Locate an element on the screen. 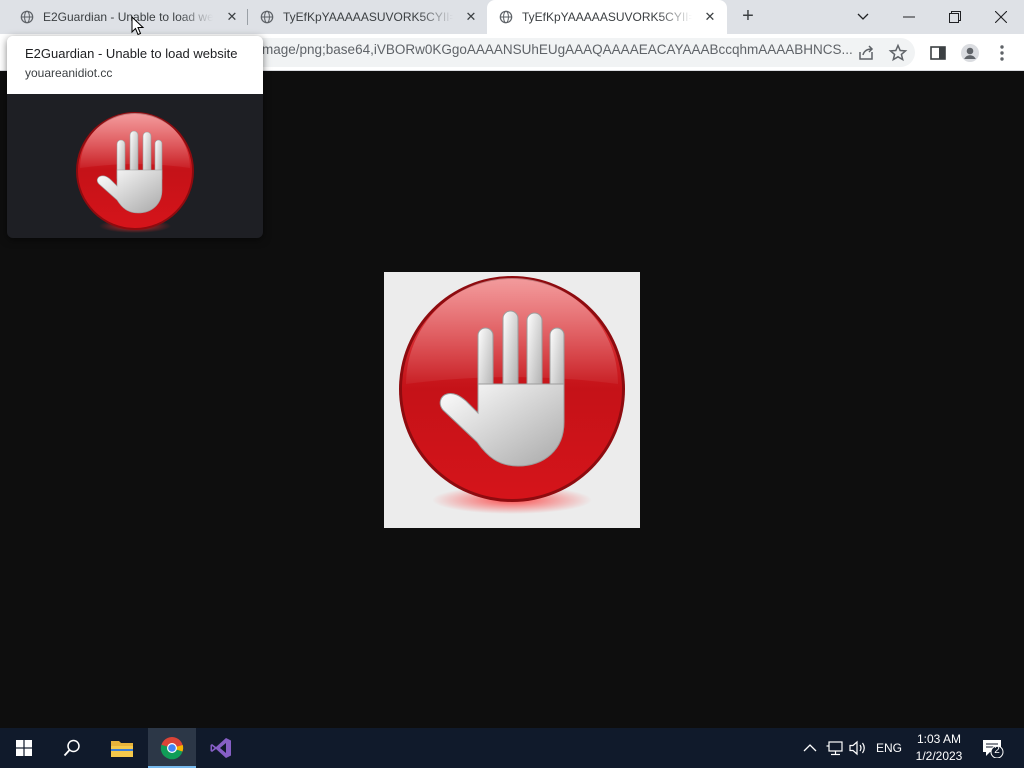  action-center-button: 2 is located at coordinates (993, 748).